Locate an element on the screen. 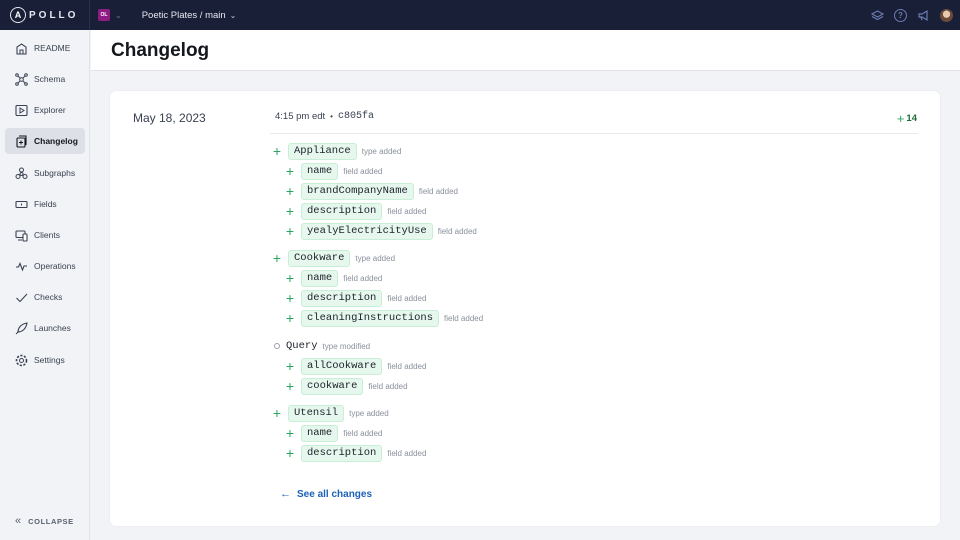 The height and width of the screenshot is (540, 960). divider is located at coordinates (594, 133).